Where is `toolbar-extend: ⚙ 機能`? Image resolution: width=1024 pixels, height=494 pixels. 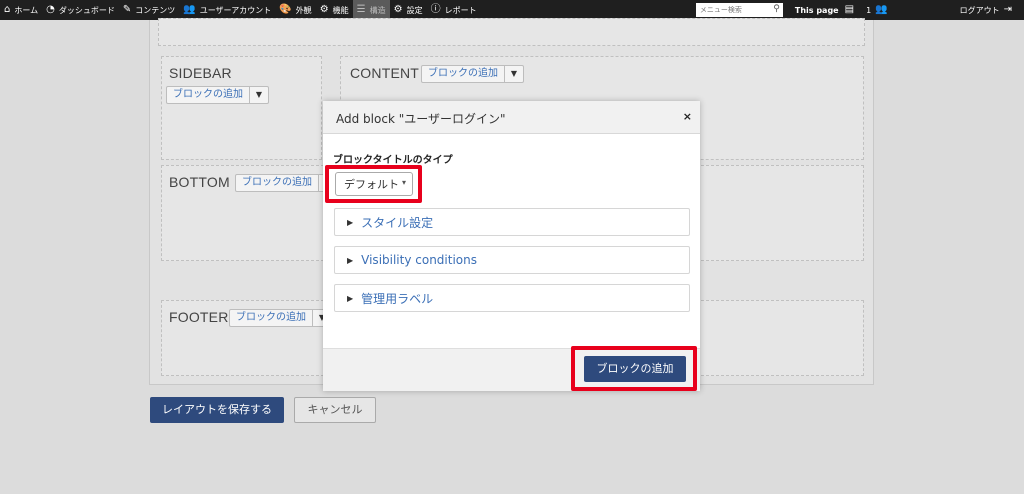 toolbar-extend: ⚙ 機能 is located at coordinates (334, 10).